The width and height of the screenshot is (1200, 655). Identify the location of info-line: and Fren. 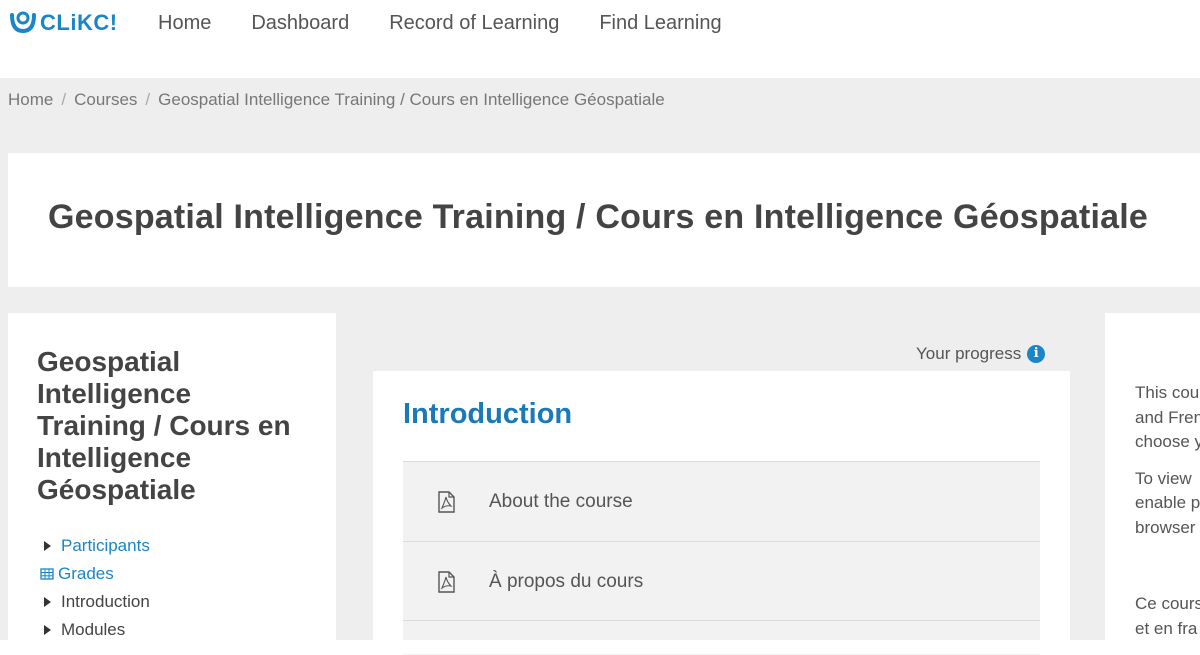
(1167, 417).